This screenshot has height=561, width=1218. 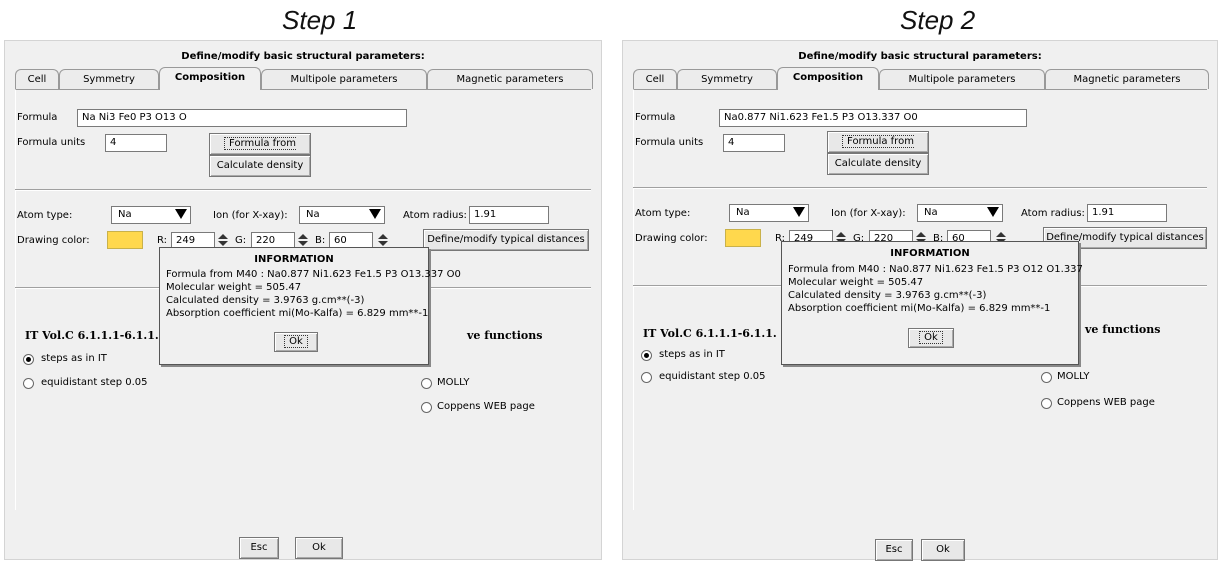 I want to click on formula-input: Na Ni3 Fe0 P3 O13 O, so click(x=242, y=118).